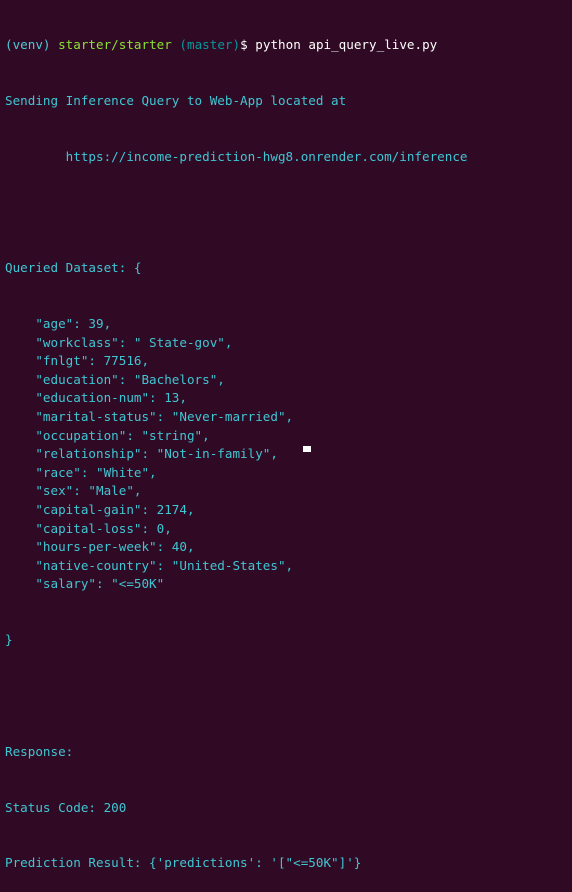  I want to click on command-text: python api_query_live.py, so click(346, 45).